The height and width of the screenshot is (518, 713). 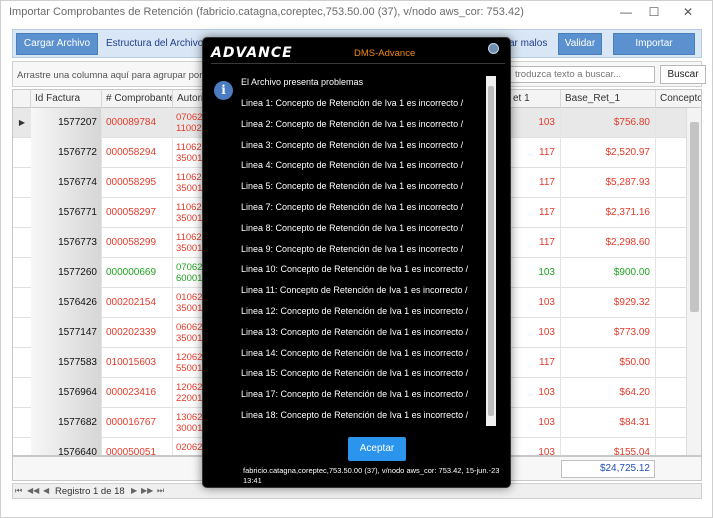 I want to click on grid-scroll-thumb, so click(x=694, y=217).